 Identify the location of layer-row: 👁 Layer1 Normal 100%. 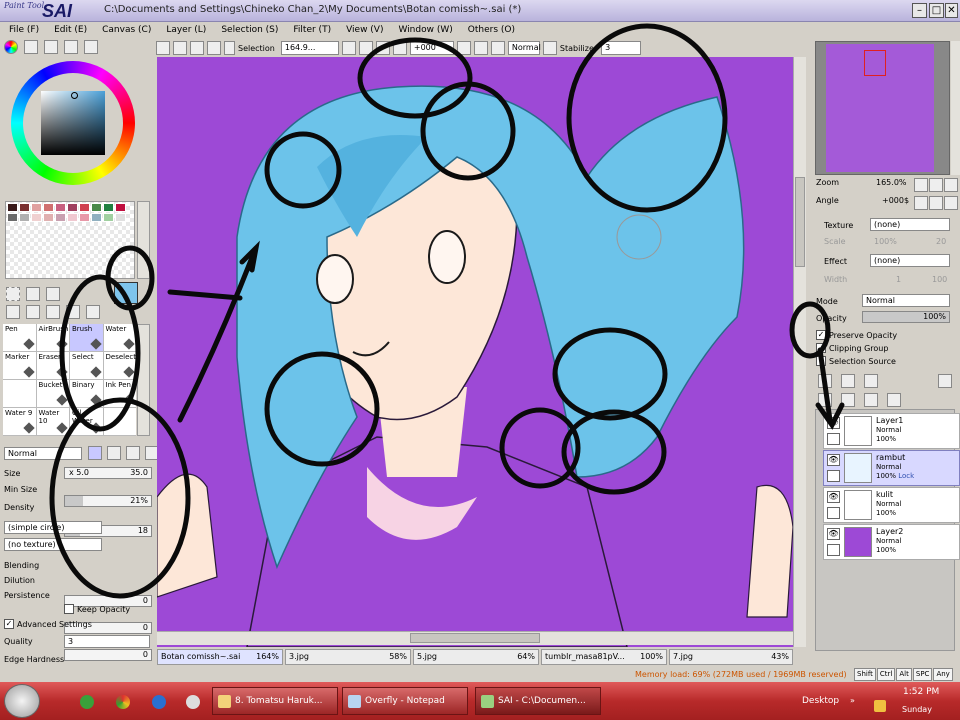
(891, 431).